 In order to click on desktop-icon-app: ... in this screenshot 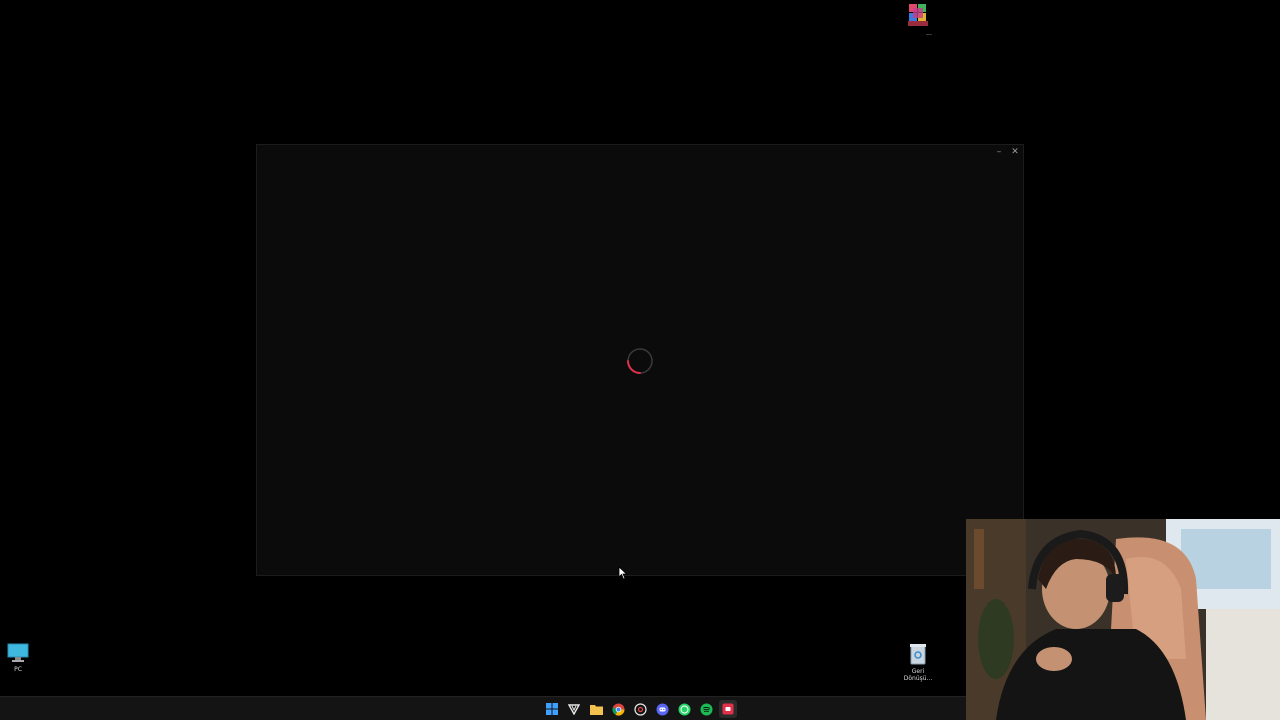, I will do `click(918, 19)`.